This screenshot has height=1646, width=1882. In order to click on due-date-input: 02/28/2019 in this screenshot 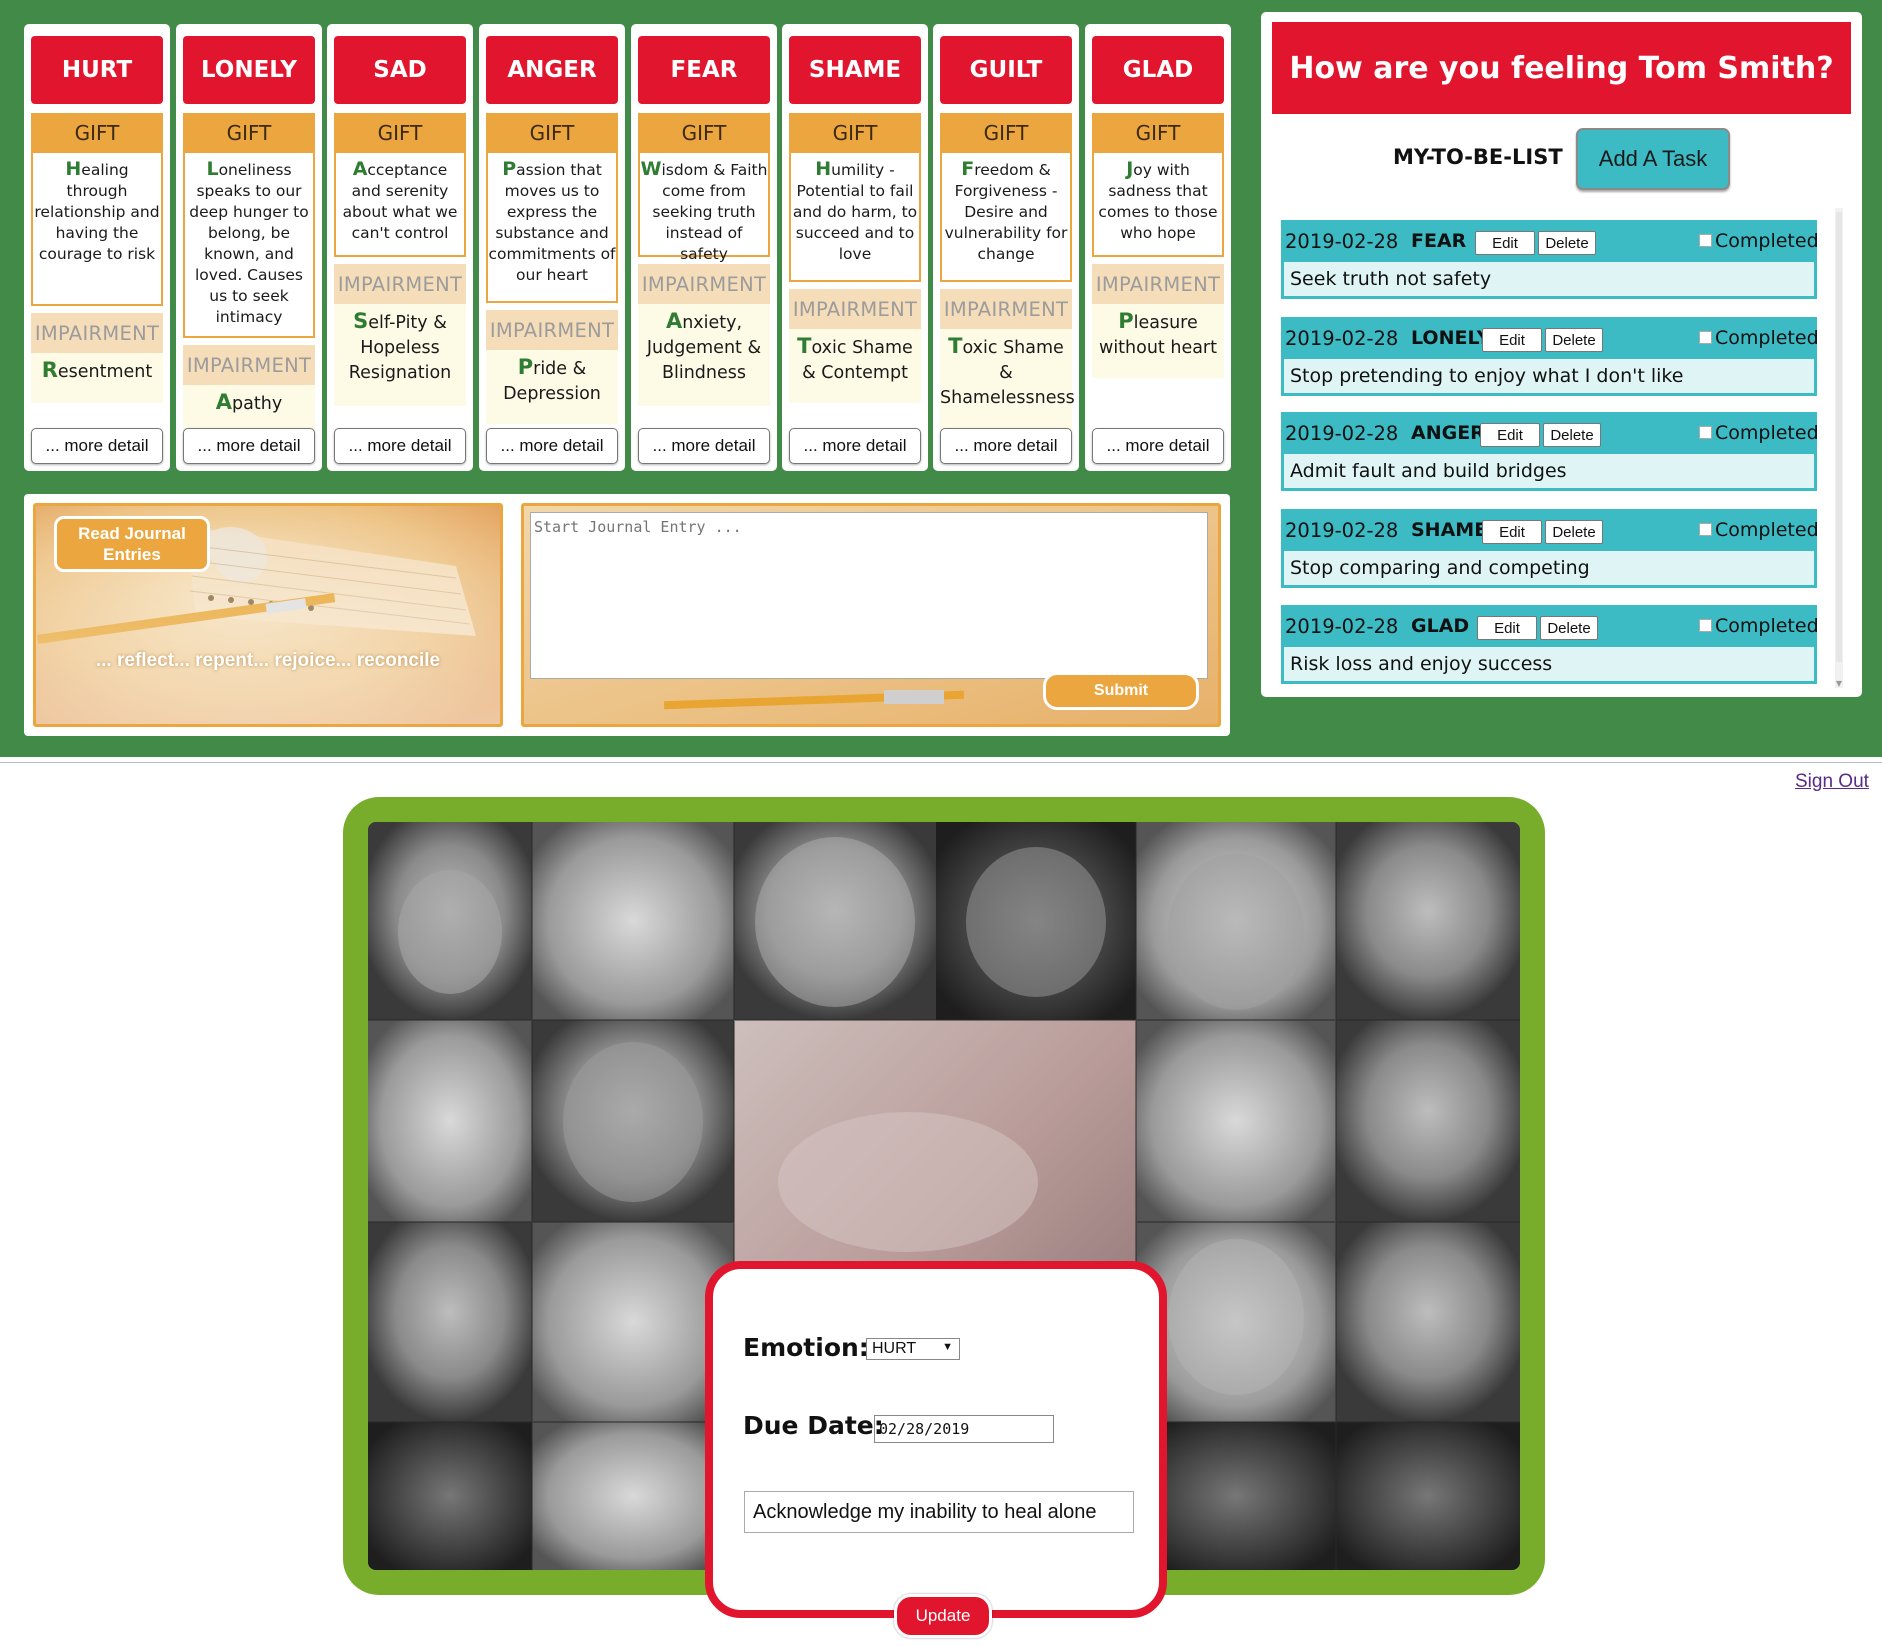, I will do `click(964, 1429)`.